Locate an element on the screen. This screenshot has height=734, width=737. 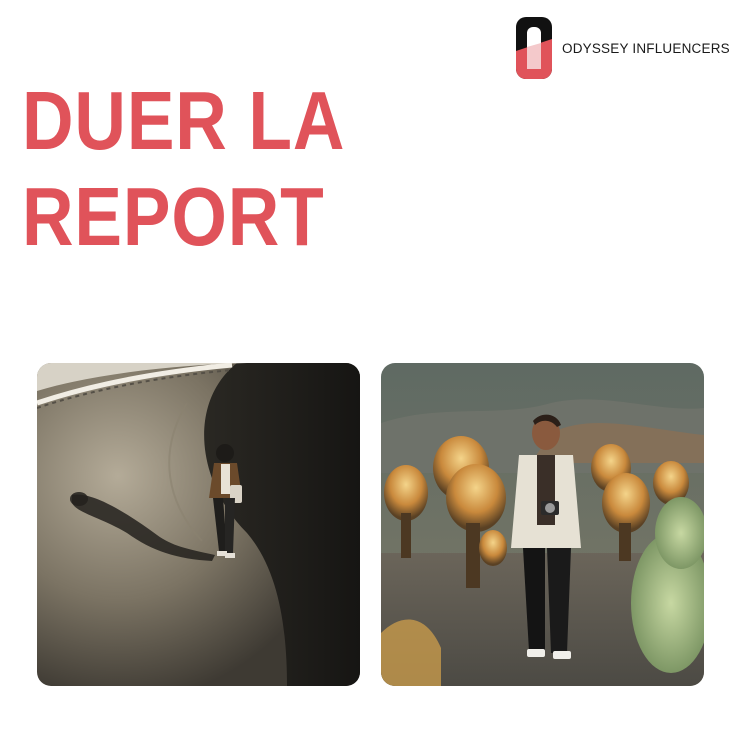
brand-header: ODYSSEY INFLUENCERS is located at coordinates (623, 48).